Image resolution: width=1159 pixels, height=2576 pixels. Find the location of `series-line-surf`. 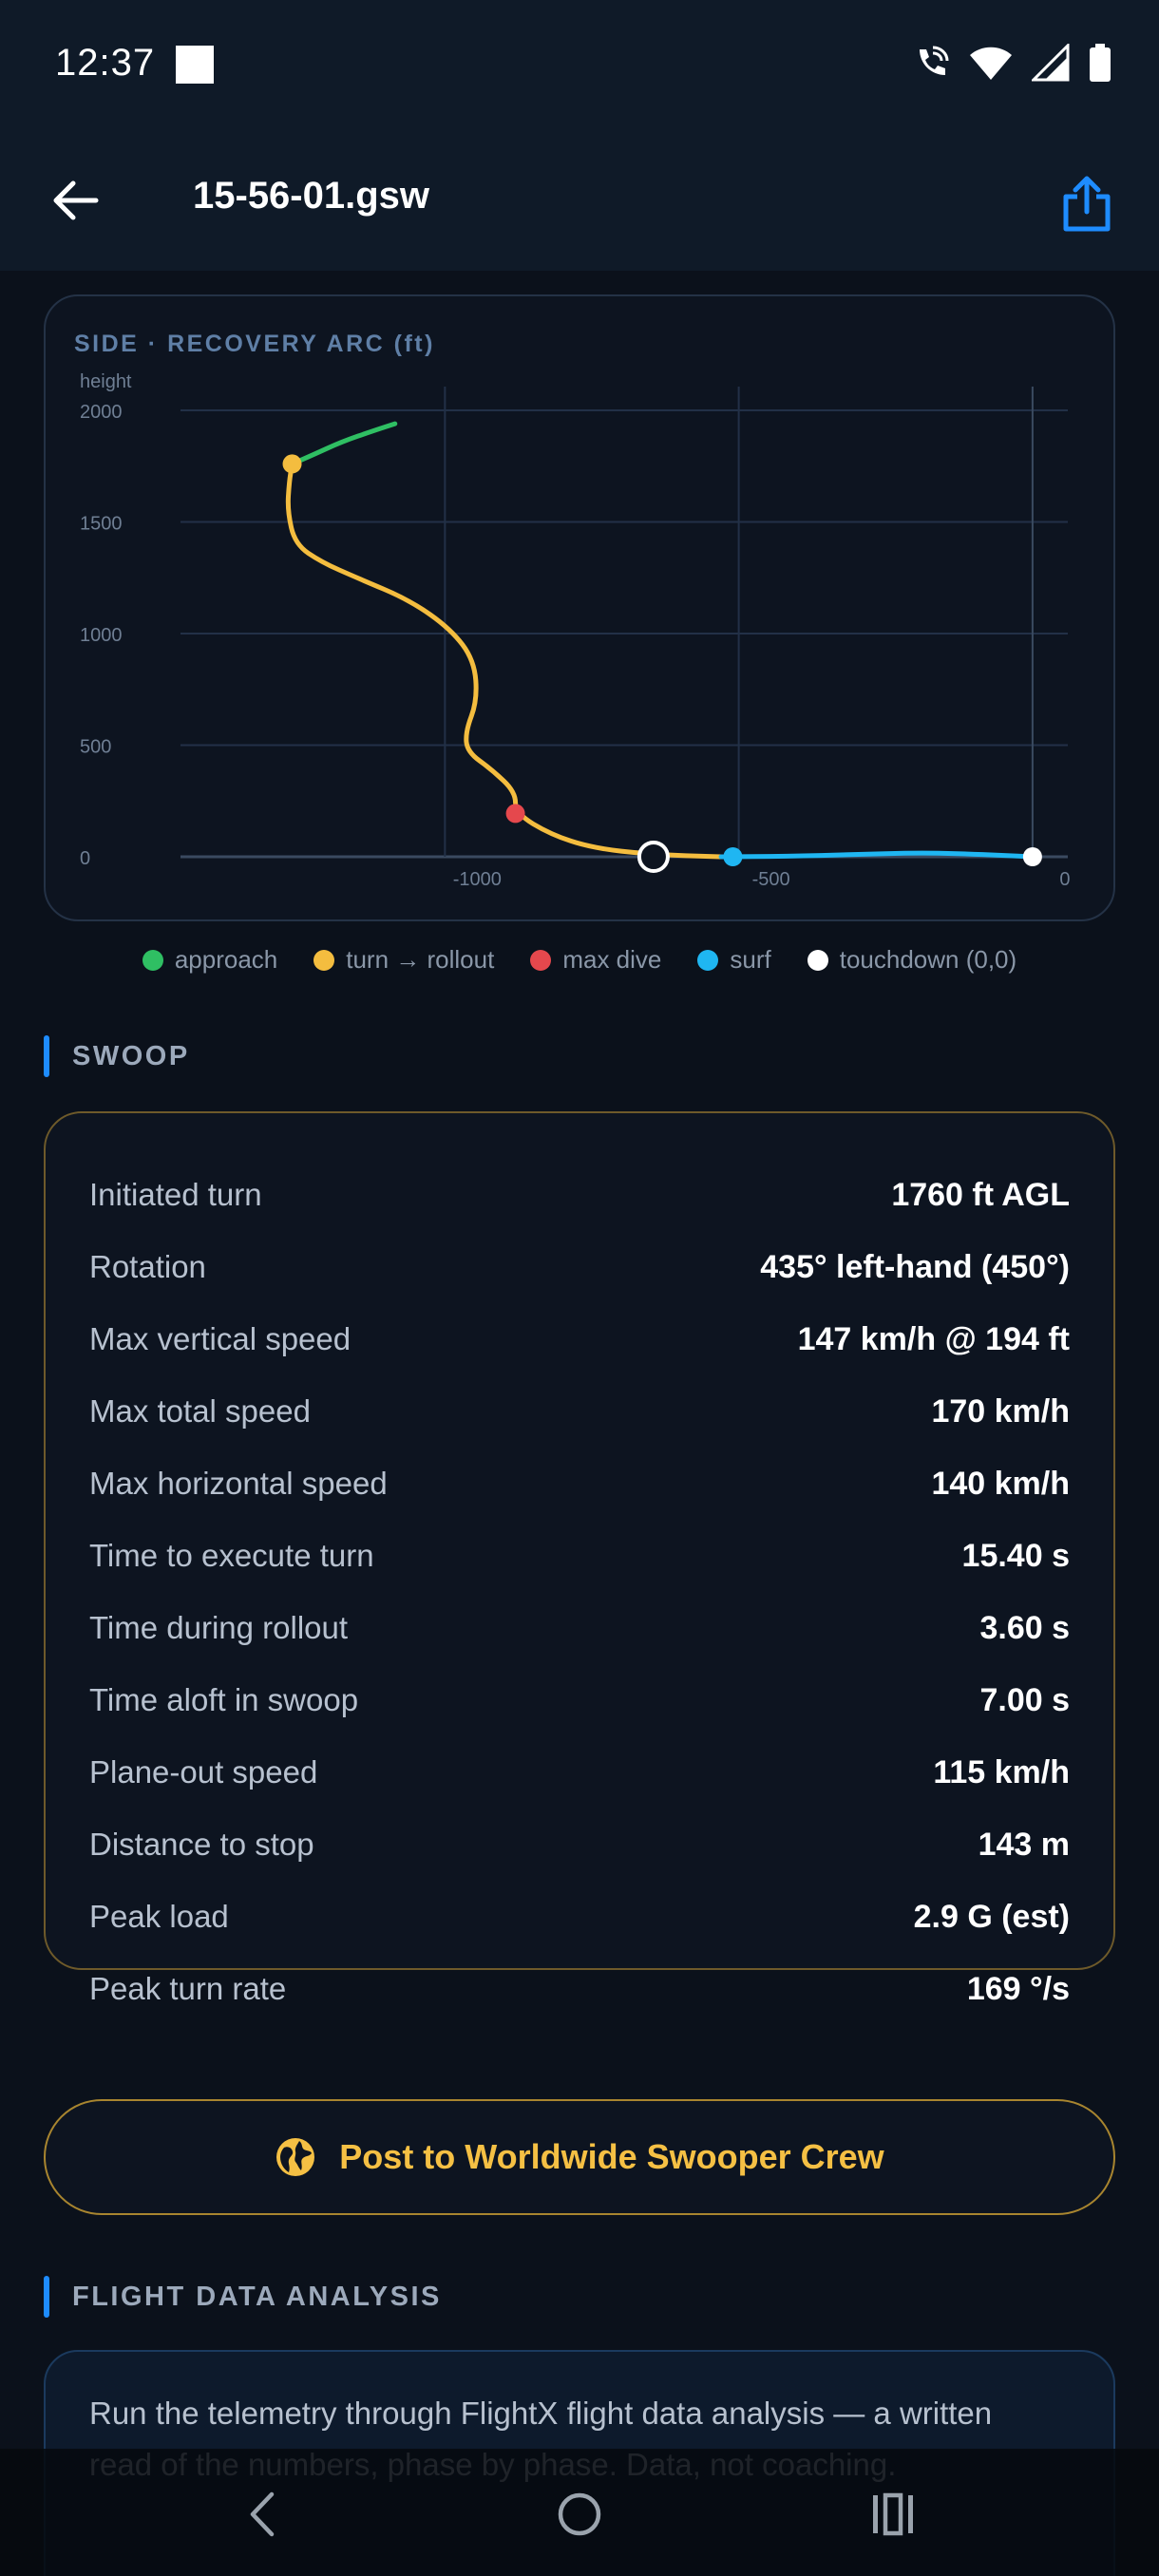

series-line-surf is located at coordinates (877, 855).